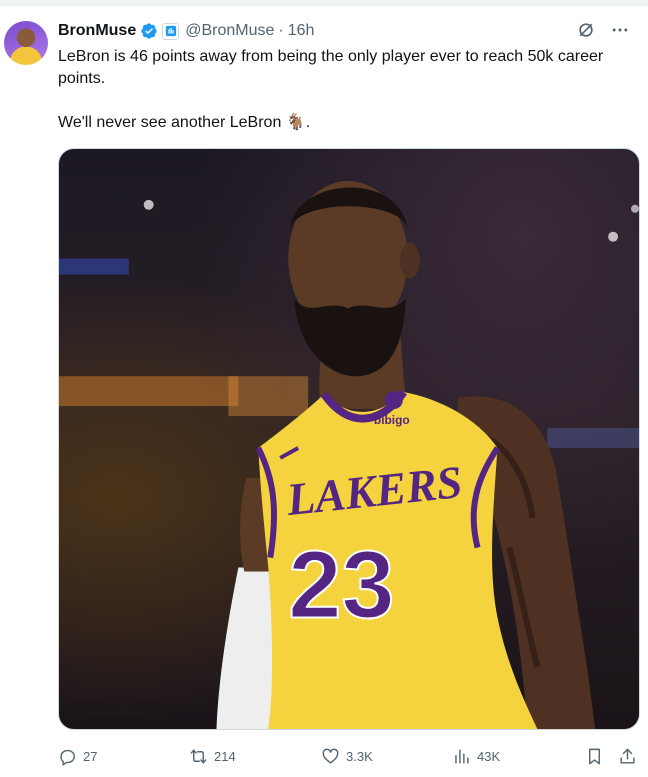  I want to click on tweet-header: BronMuse @BronMuse · 16h, so click(348, 31).